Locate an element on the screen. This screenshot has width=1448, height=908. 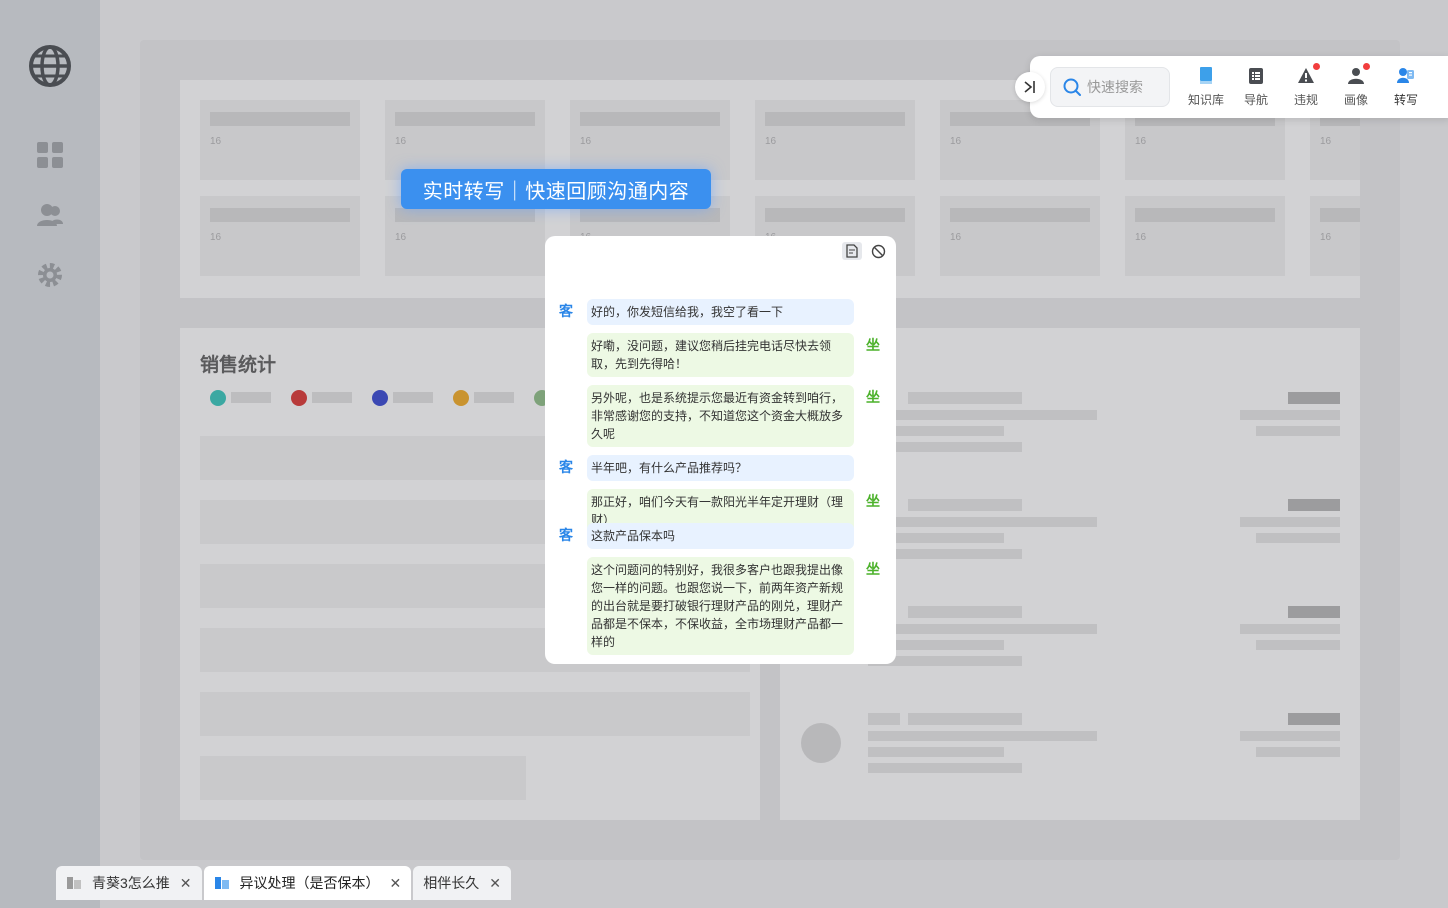
tab-label: 青葵3怎么推 is located at coordinates (131, 883).